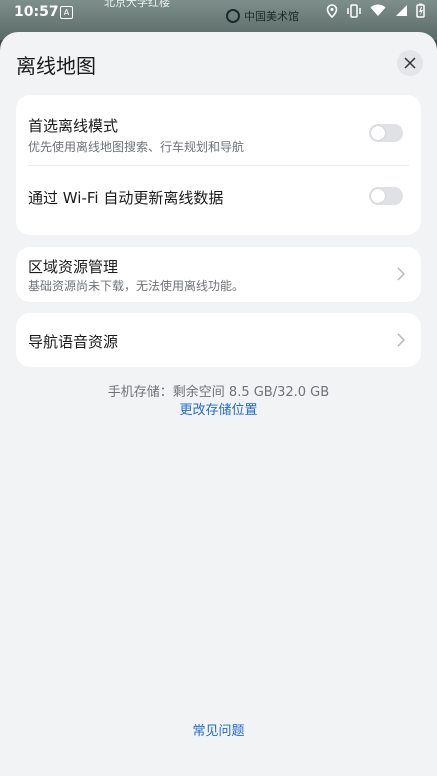 The width and height of the screenshot is (437, 776). What do you see at coordinates (36, 12) in the screenshot?
I see `status-time: 10:57` at bounding box center [36, 12].